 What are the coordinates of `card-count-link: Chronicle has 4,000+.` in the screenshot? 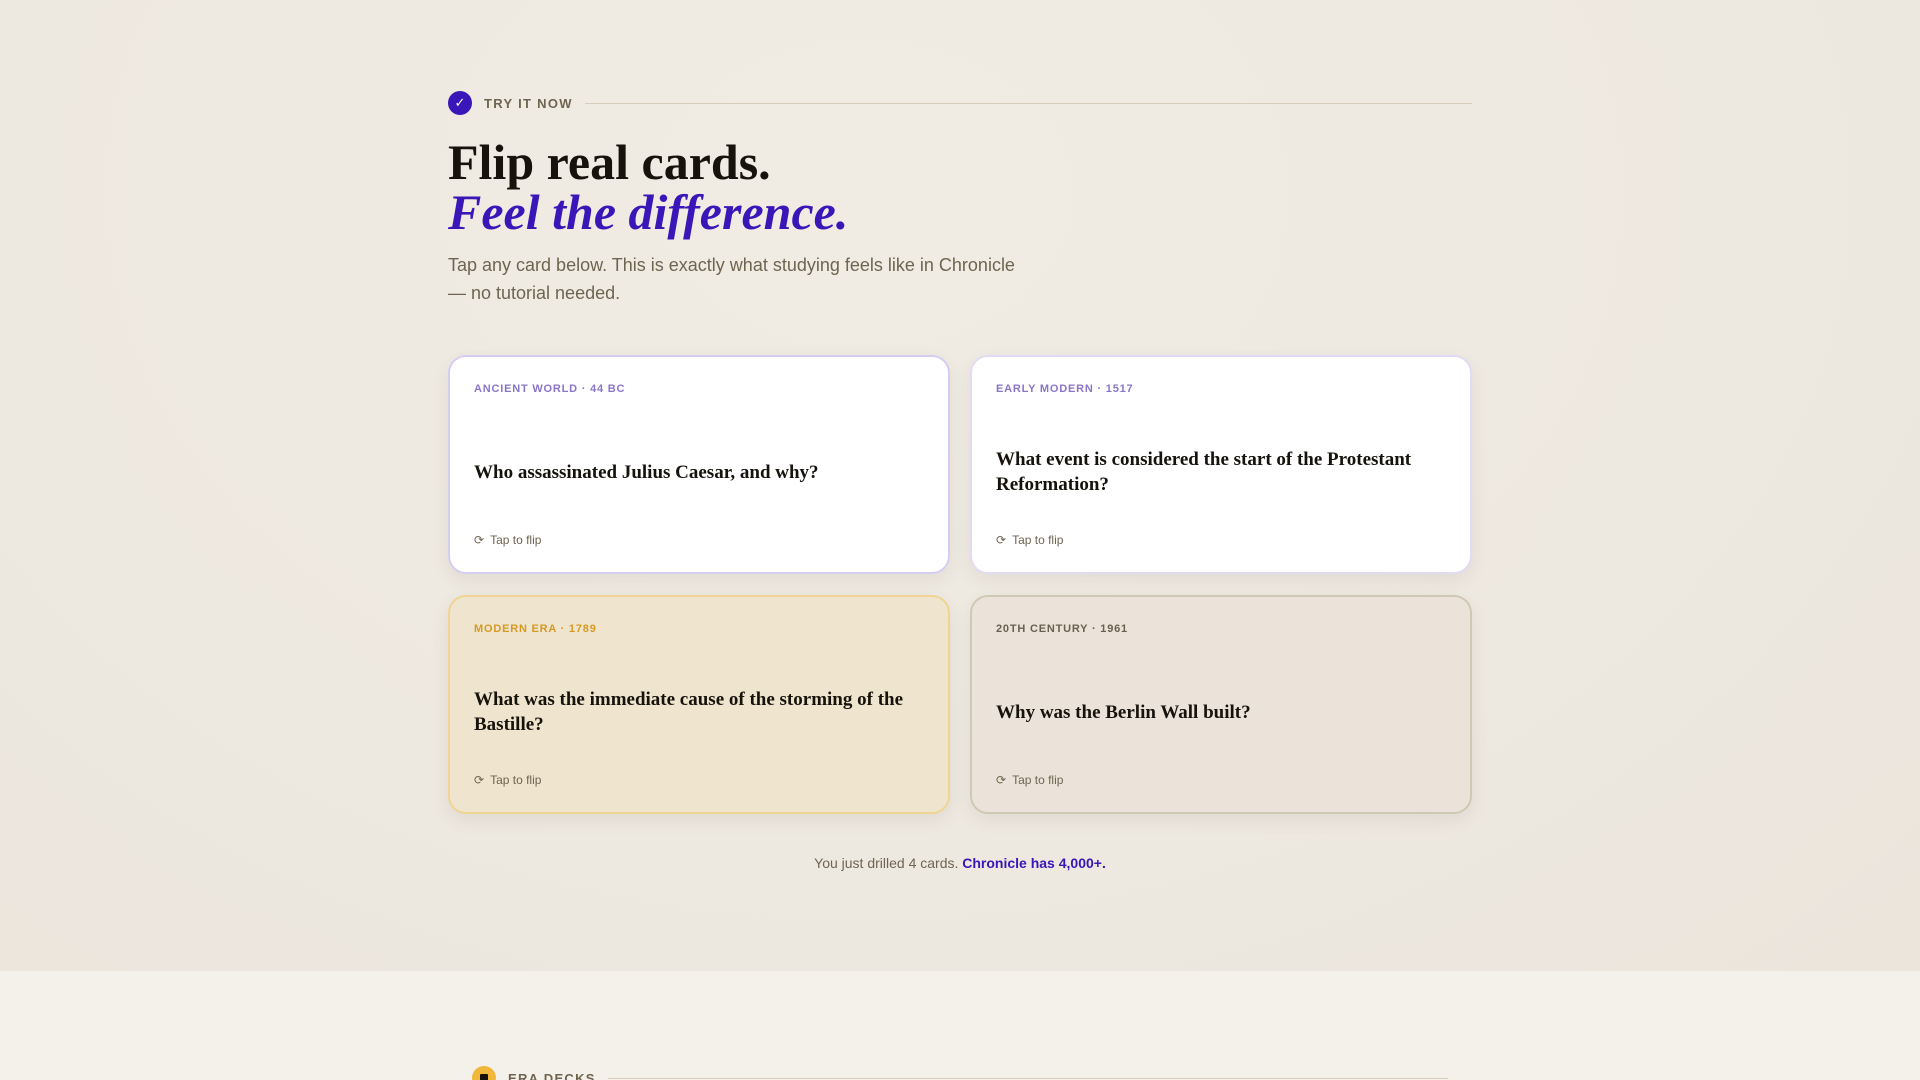 It's located at (1034, 863).